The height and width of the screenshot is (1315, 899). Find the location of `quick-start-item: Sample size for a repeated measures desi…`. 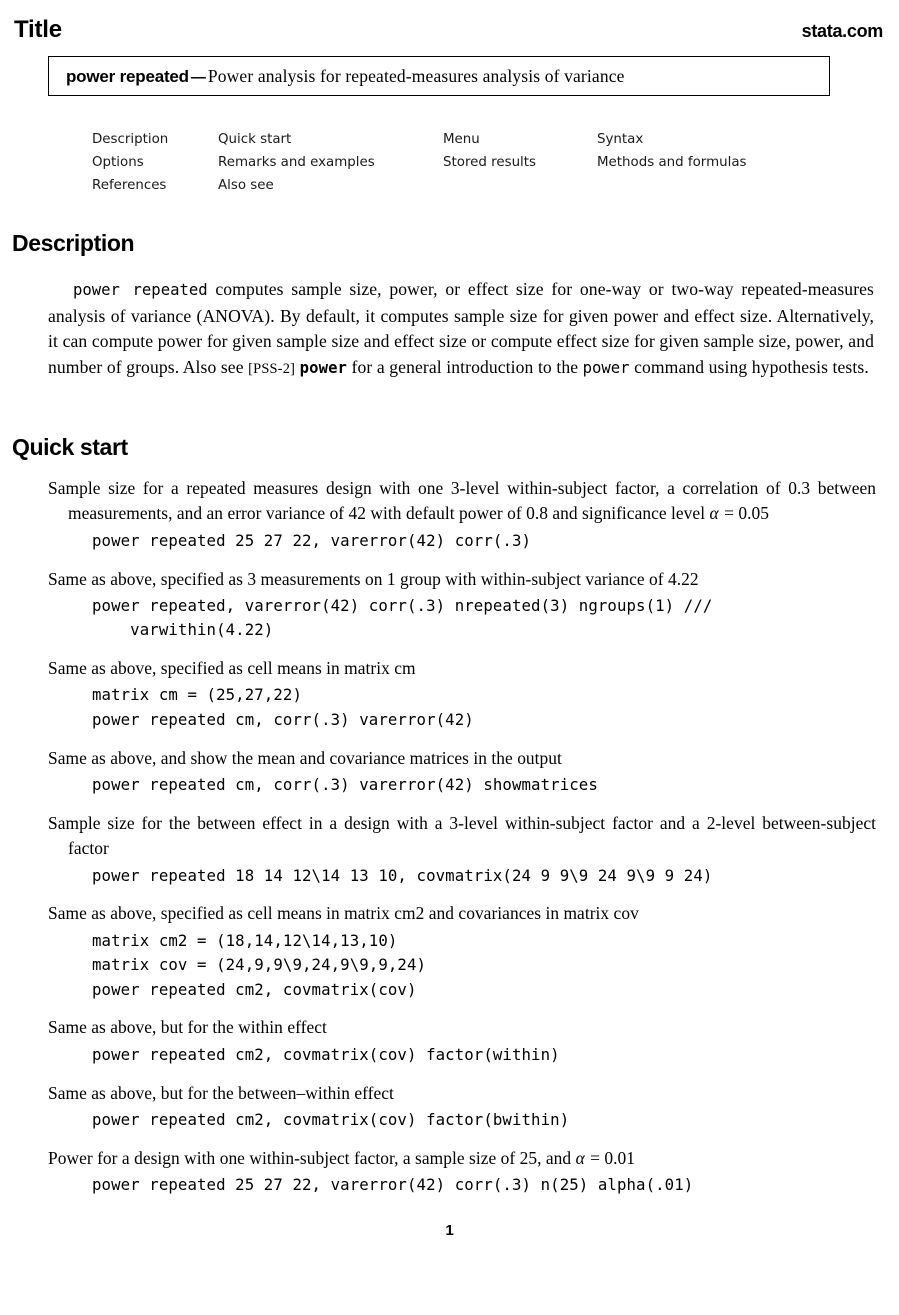

quick-start-item: Sample size for a repeated measures desi… is located at coordinates (462, 514).